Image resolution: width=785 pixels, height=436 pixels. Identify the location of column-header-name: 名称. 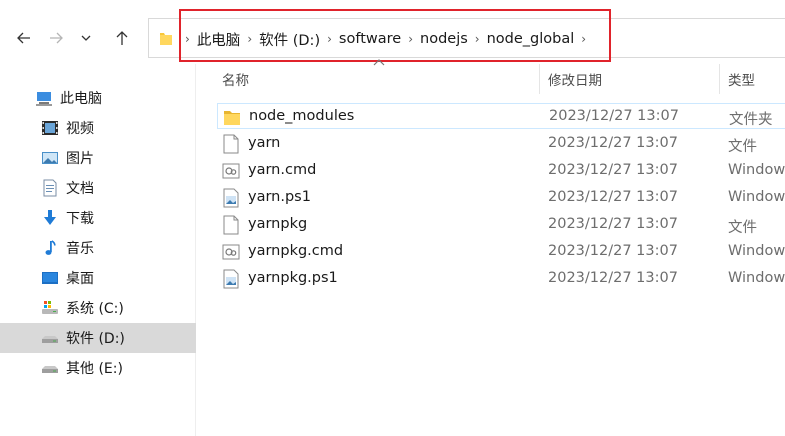
(382, 79).